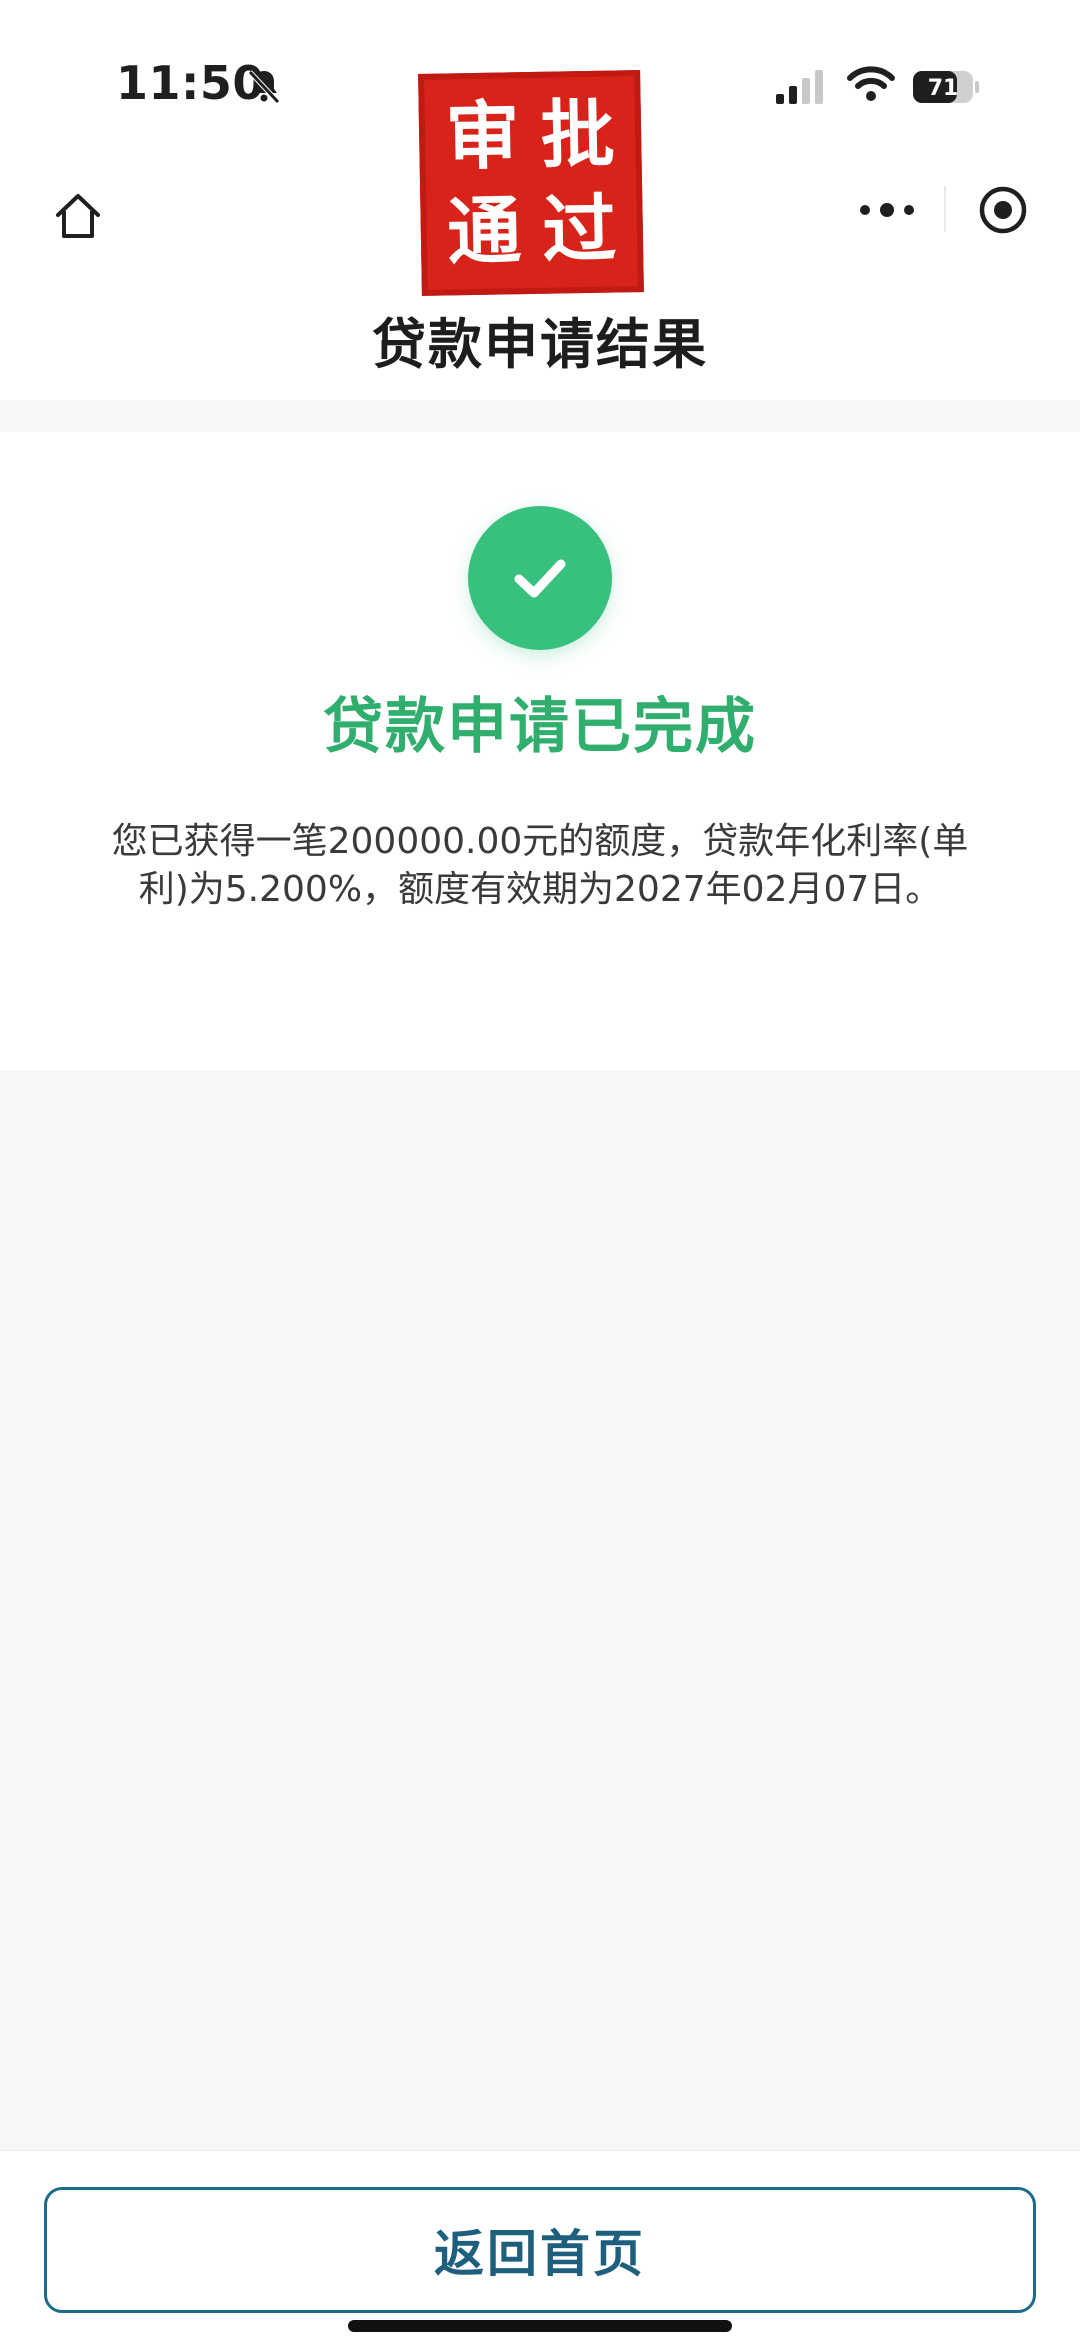 This screenshot has height=2348, width=1080. What do you see at coordinates (540, 2326) in the screenshot?
I see `home-indicator` at bounding box center [540, 2326].